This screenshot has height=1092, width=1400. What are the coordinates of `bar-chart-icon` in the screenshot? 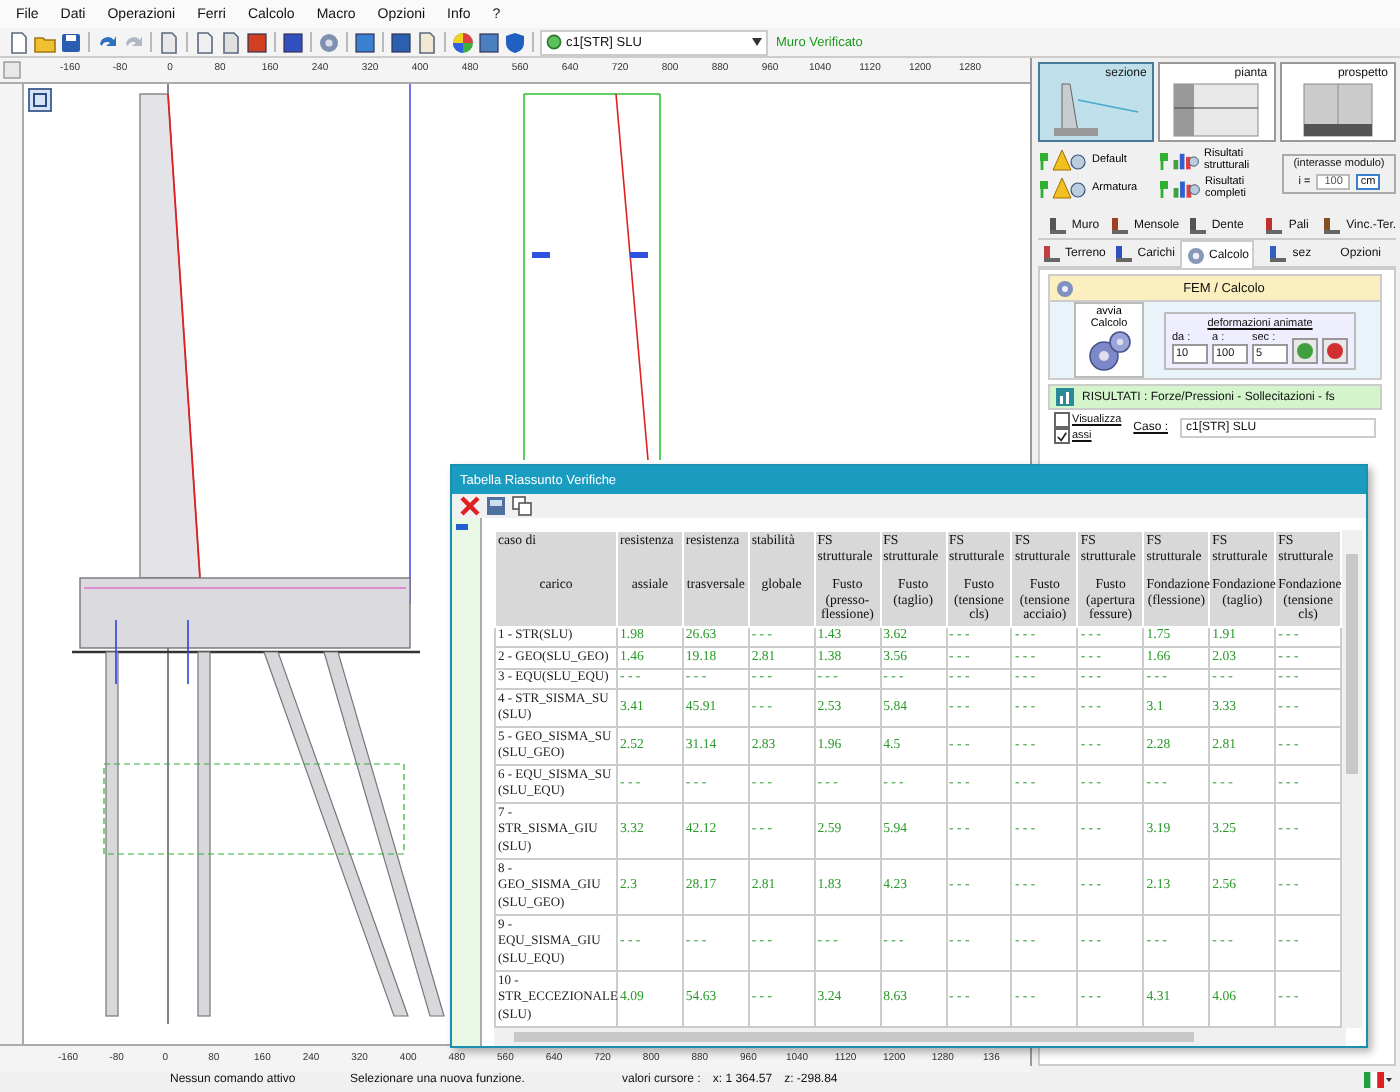 It's located at (1065, 397).